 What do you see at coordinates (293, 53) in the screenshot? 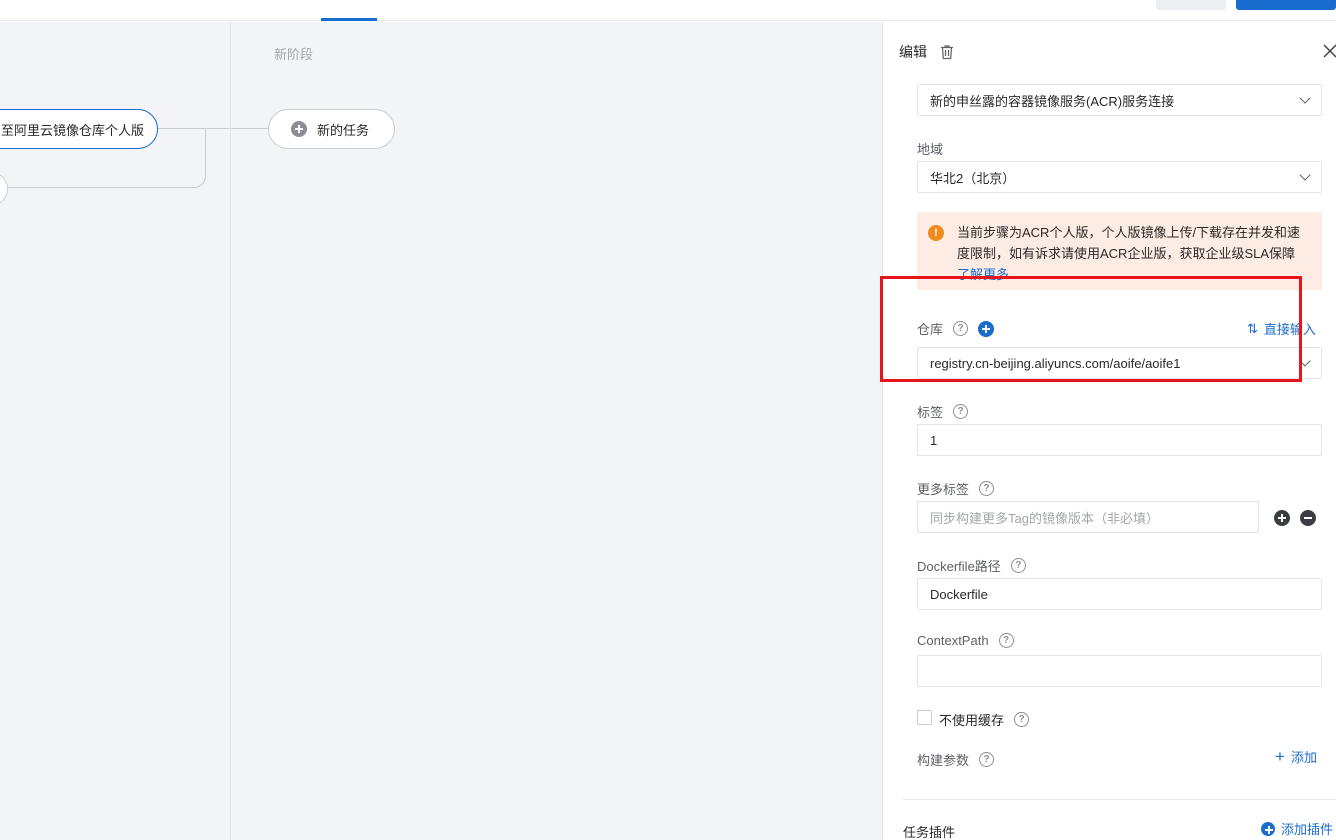
I see `stage-title: 新阶段` at bounding box center [293, 53].